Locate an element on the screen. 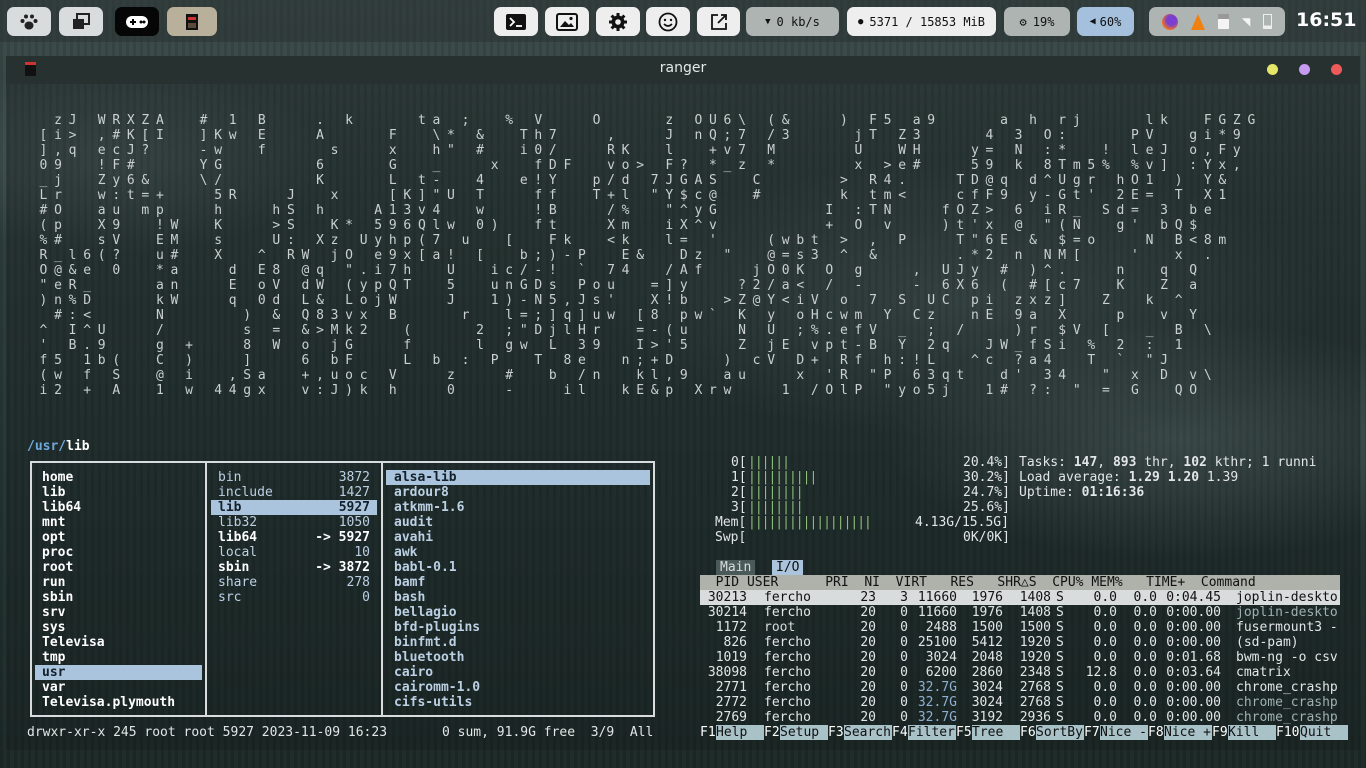  current-list-item: bin is located at coordinates (229, 477).